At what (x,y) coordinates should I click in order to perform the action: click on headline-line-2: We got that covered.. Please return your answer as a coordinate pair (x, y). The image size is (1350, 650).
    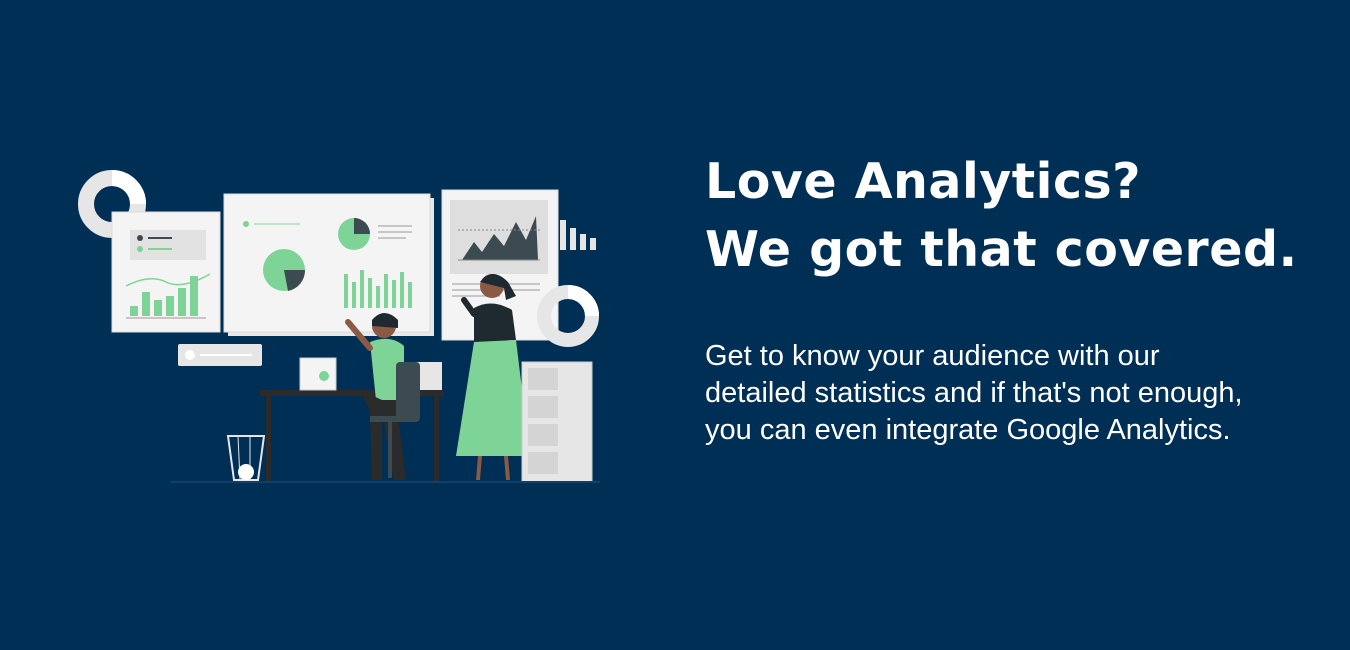
    Looking at the image, I should click on (1001, 249).